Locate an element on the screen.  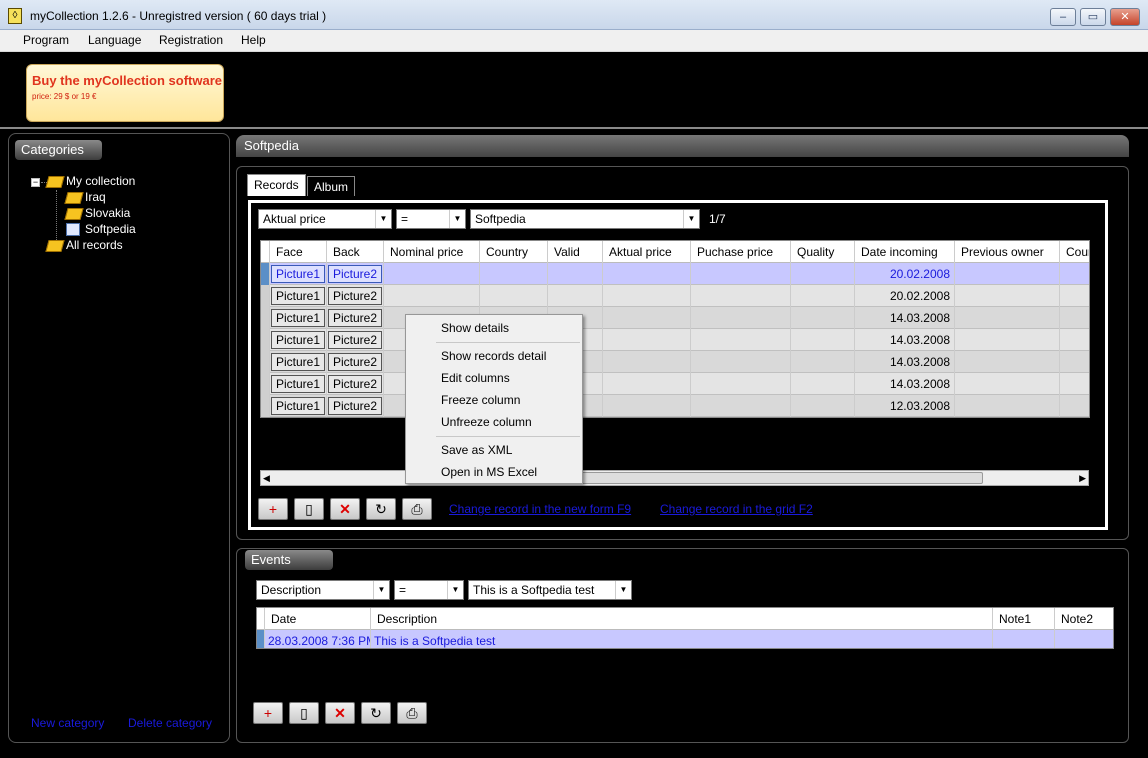
maximize-button: ▭ is located at coordinates (1093, 17).